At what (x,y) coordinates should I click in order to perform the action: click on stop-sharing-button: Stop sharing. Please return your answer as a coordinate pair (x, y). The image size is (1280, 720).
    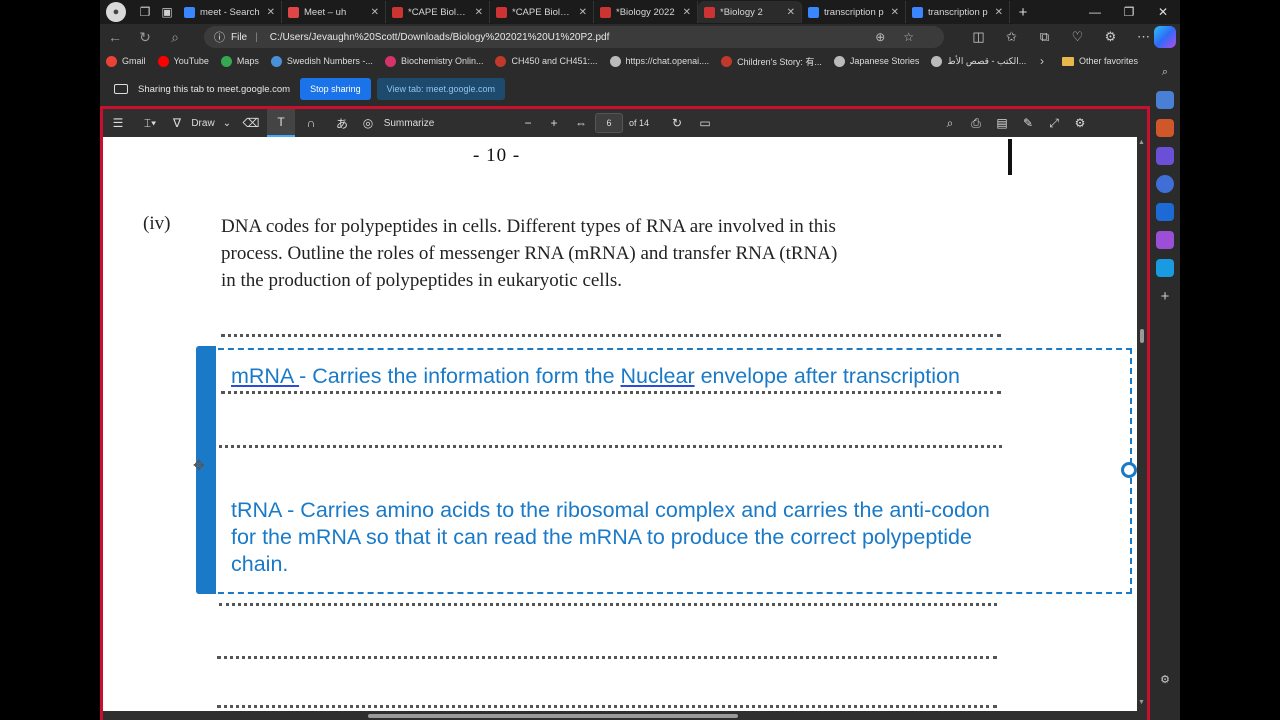
    Looking at the image, I should click on (335, 89).